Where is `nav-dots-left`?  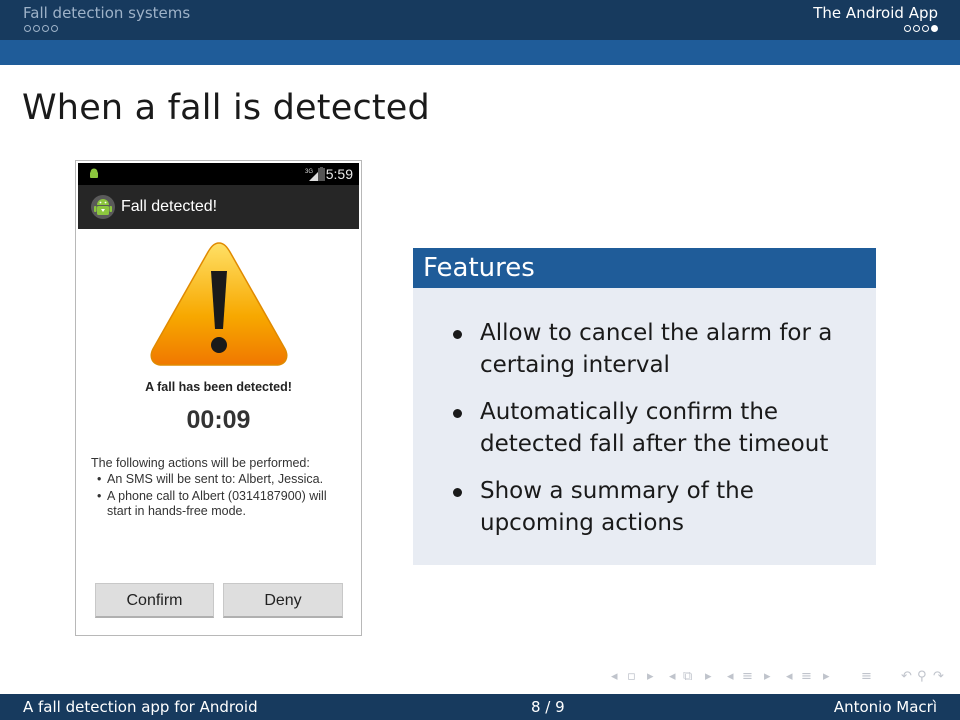
nav-dots-left is located at coordinates (41, 28).